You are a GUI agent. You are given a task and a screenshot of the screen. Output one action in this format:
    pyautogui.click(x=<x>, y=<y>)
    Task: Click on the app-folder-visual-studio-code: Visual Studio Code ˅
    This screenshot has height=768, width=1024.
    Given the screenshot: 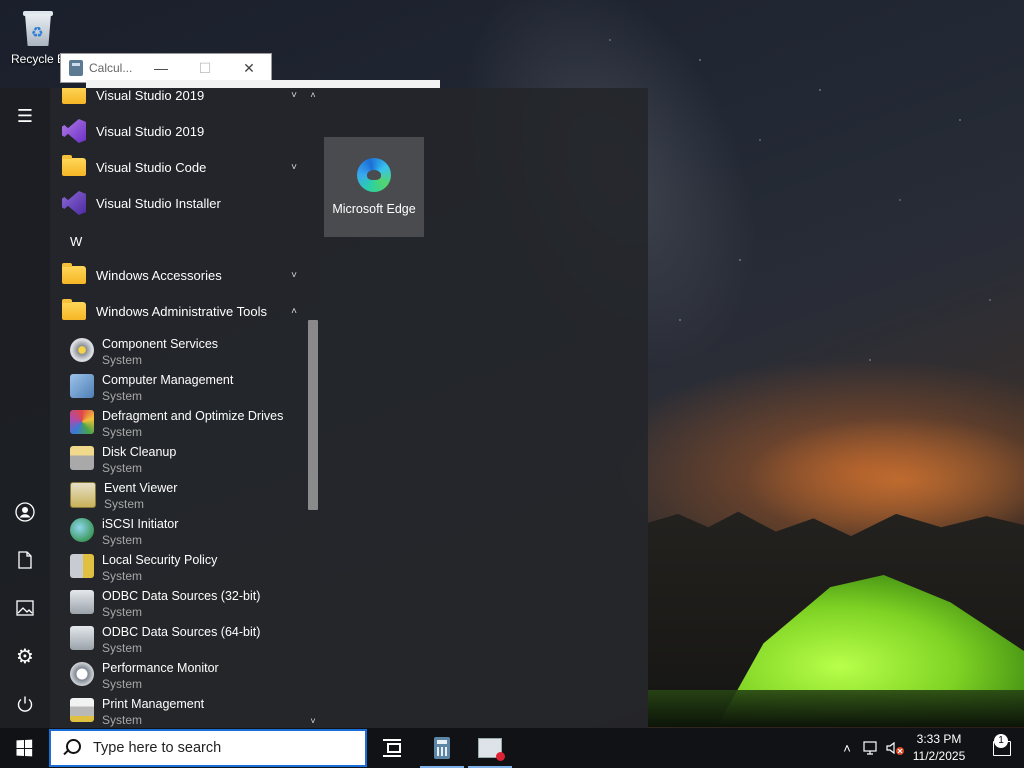 What is the action you would take?
    pyautogui.click(x=179, y=167)
    